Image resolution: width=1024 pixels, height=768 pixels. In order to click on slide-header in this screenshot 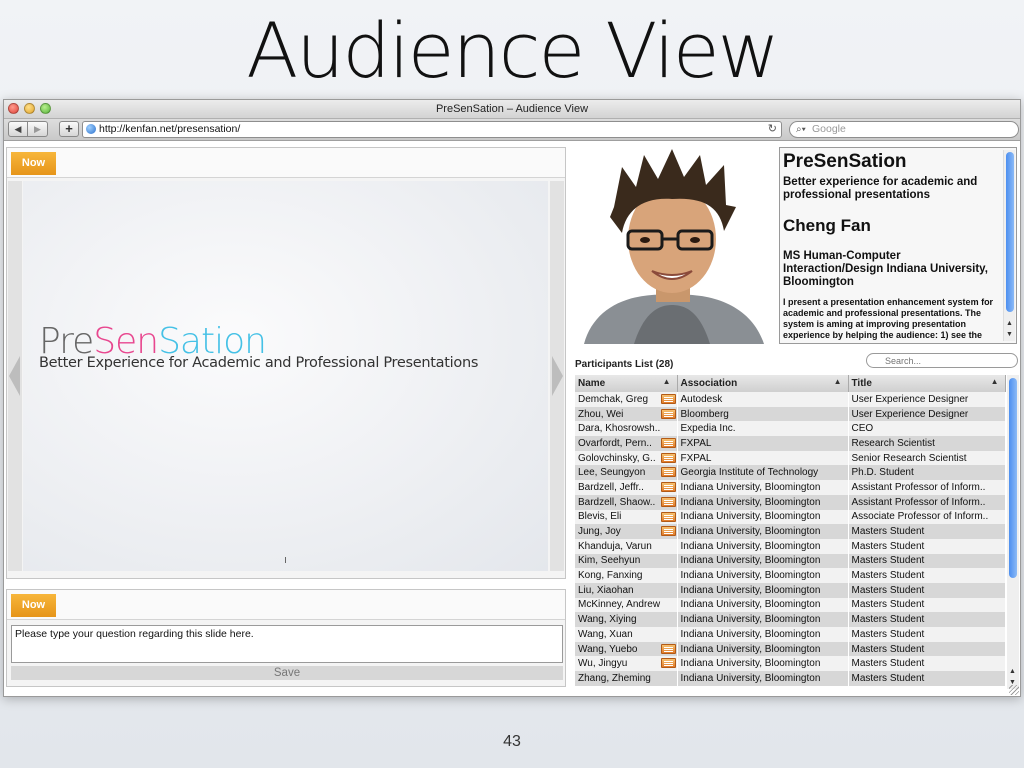, I will do `click(286, 163)`.